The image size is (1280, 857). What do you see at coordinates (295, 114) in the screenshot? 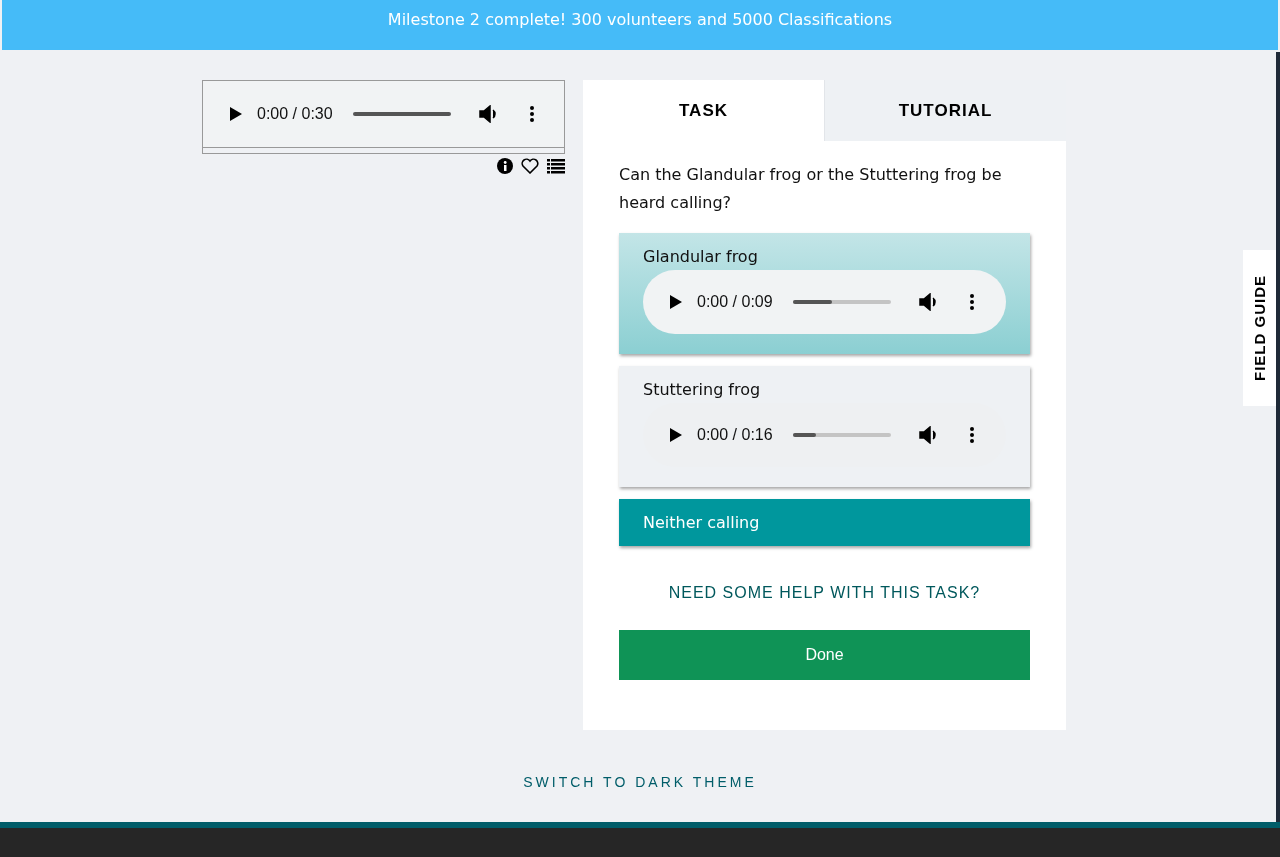
I see `audio-time: 0:00 / 0:30` at bounding box center [295, 114].